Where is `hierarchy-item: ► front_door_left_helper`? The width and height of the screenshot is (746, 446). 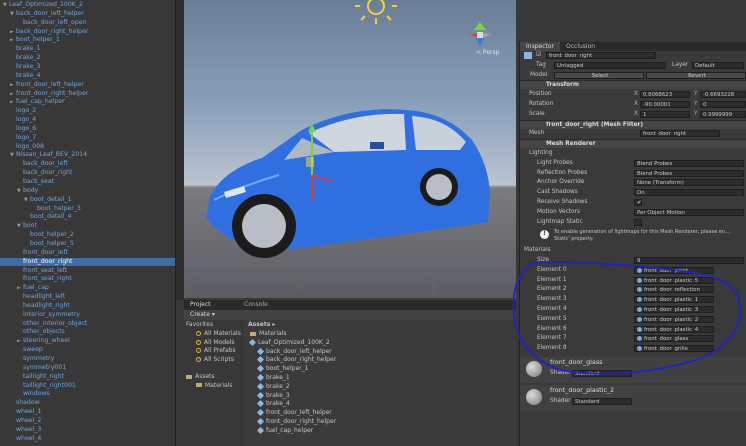
hierarchy-item: ► front_door_left_helper is located at coordinates (87, 85).